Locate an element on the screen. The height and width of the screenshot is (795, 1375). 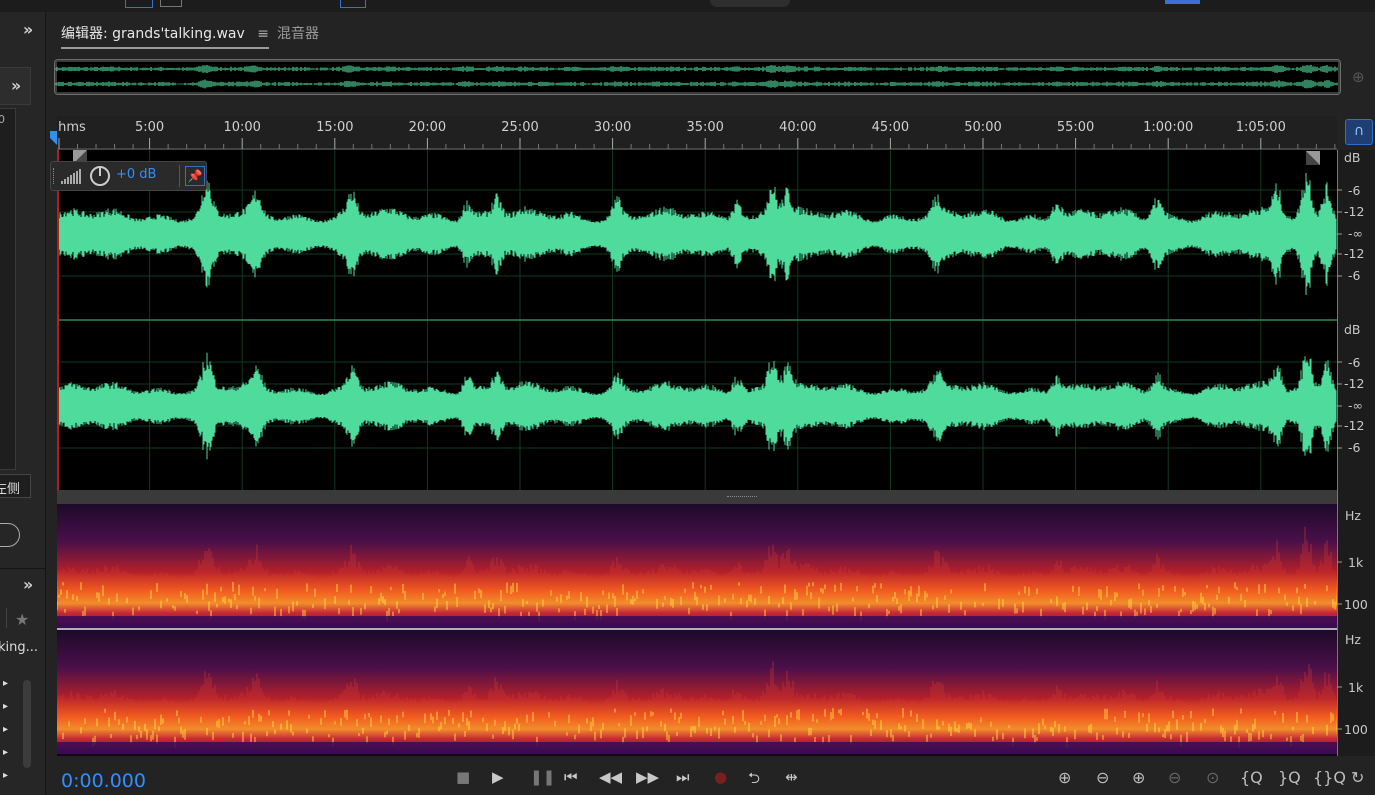
ruler-time-label: 25:00 is located at coordinates (520, 127).